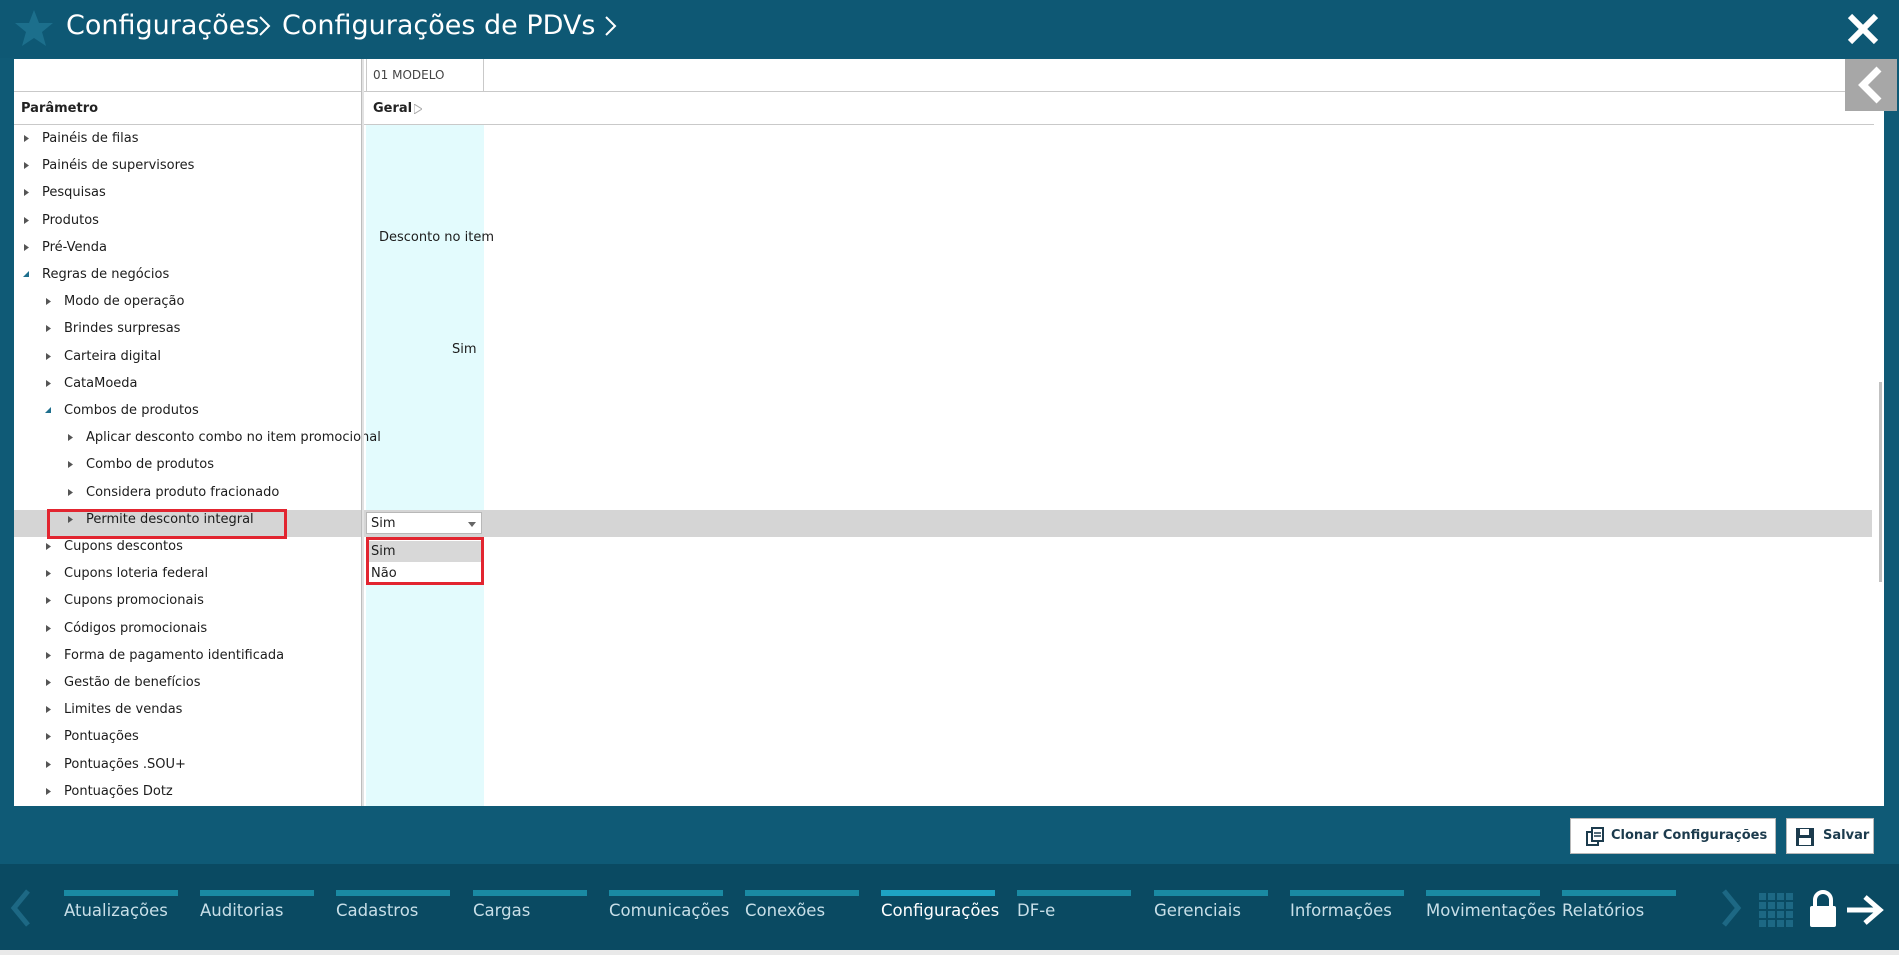 This screenshot has height=955, width=1899. What do you see at coordinates (669, 910) in the screenshot?
I see `nav-tab-label: Comunicações` at bounding box center [669, 910].